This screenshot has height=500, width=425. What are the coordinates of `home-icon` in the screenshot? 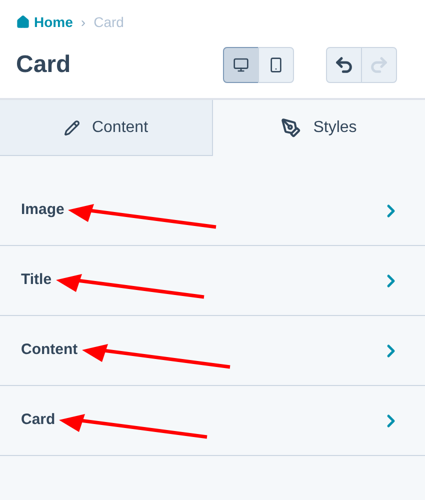 It's located at (23, 22).